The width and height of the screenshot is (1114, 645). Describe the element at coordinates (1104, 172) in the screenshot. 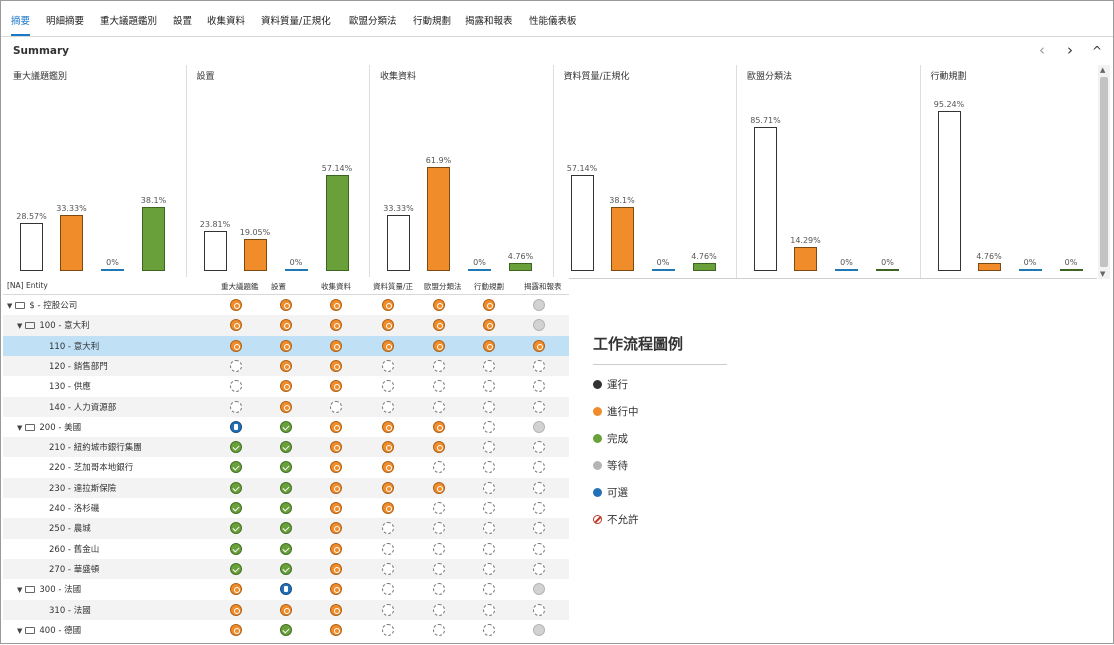

I see `scroll-thumb` at that location.